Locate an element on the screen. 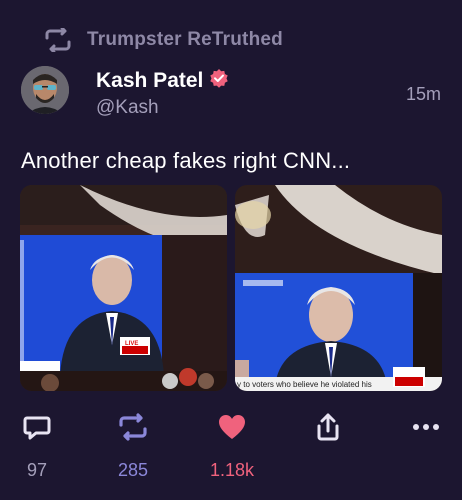  like-button: 1.18k is located at coordinates (232, 446).